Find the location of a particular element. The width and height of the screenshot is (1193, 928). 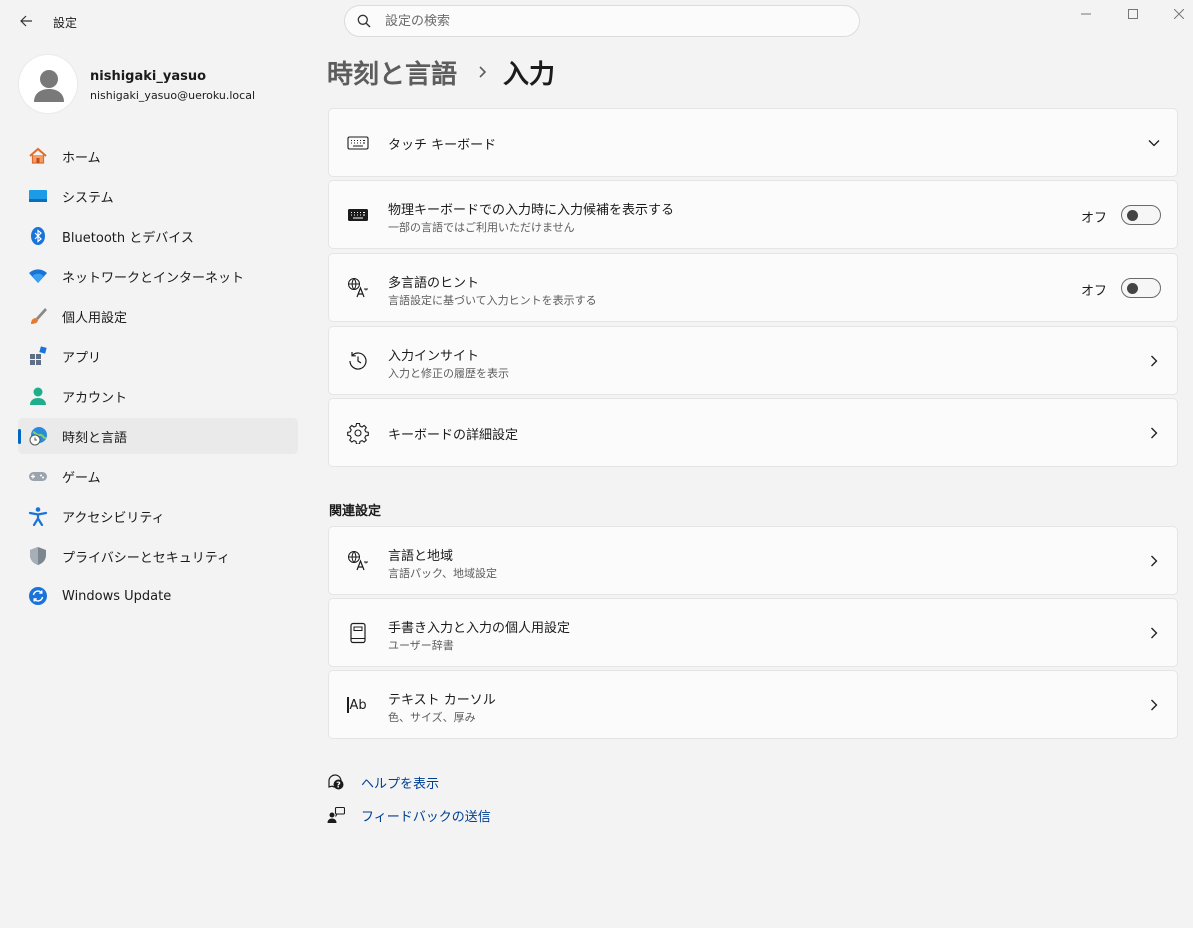

help-icon: ? is located at coordinates (336, 782).